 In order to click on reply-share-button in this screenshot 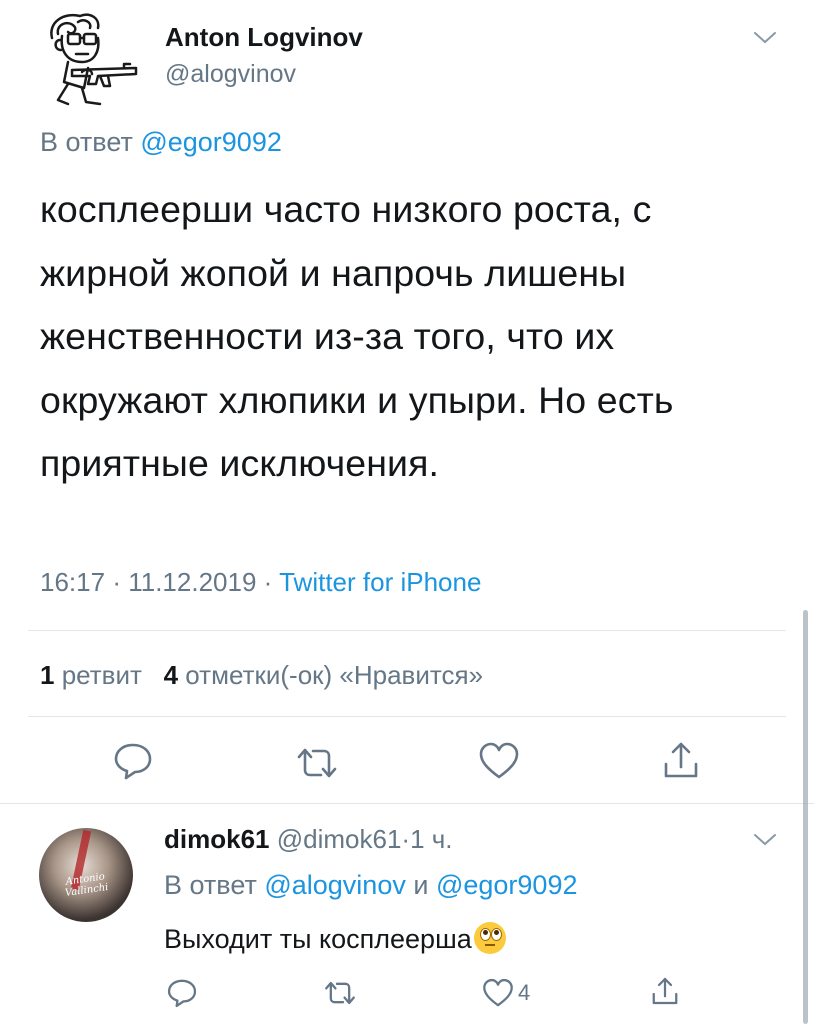, I will do `click(665, 991)`.